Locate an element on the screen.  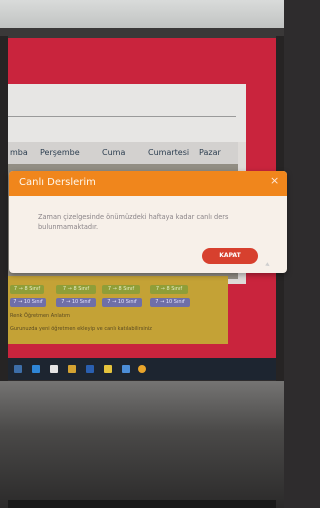
folder-icon is located at coordinates (72, 369).